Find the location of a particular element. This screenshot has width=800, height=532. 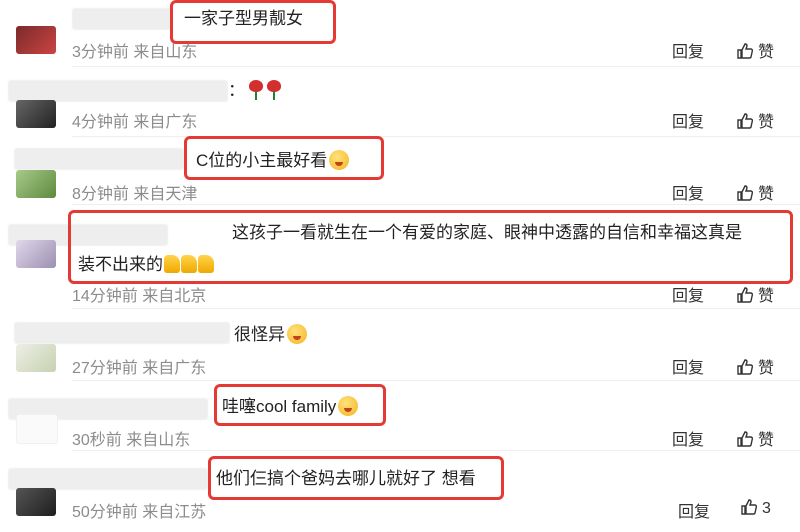

comment-item: 一家子型男靓女 3分钟前 来自山东 回复 赞 is located at coordinates (400, 33).